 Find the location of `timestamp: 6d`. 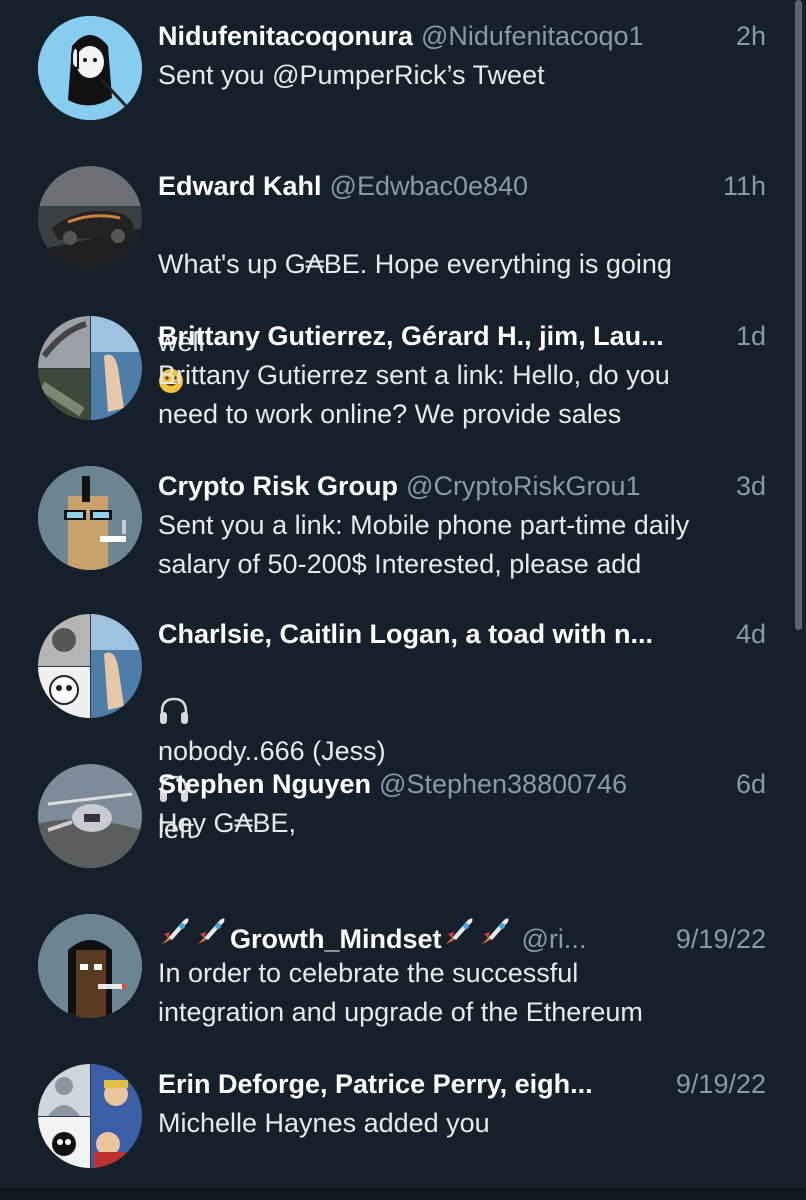

timestamp: 6d is located at coordinates (750, 784).